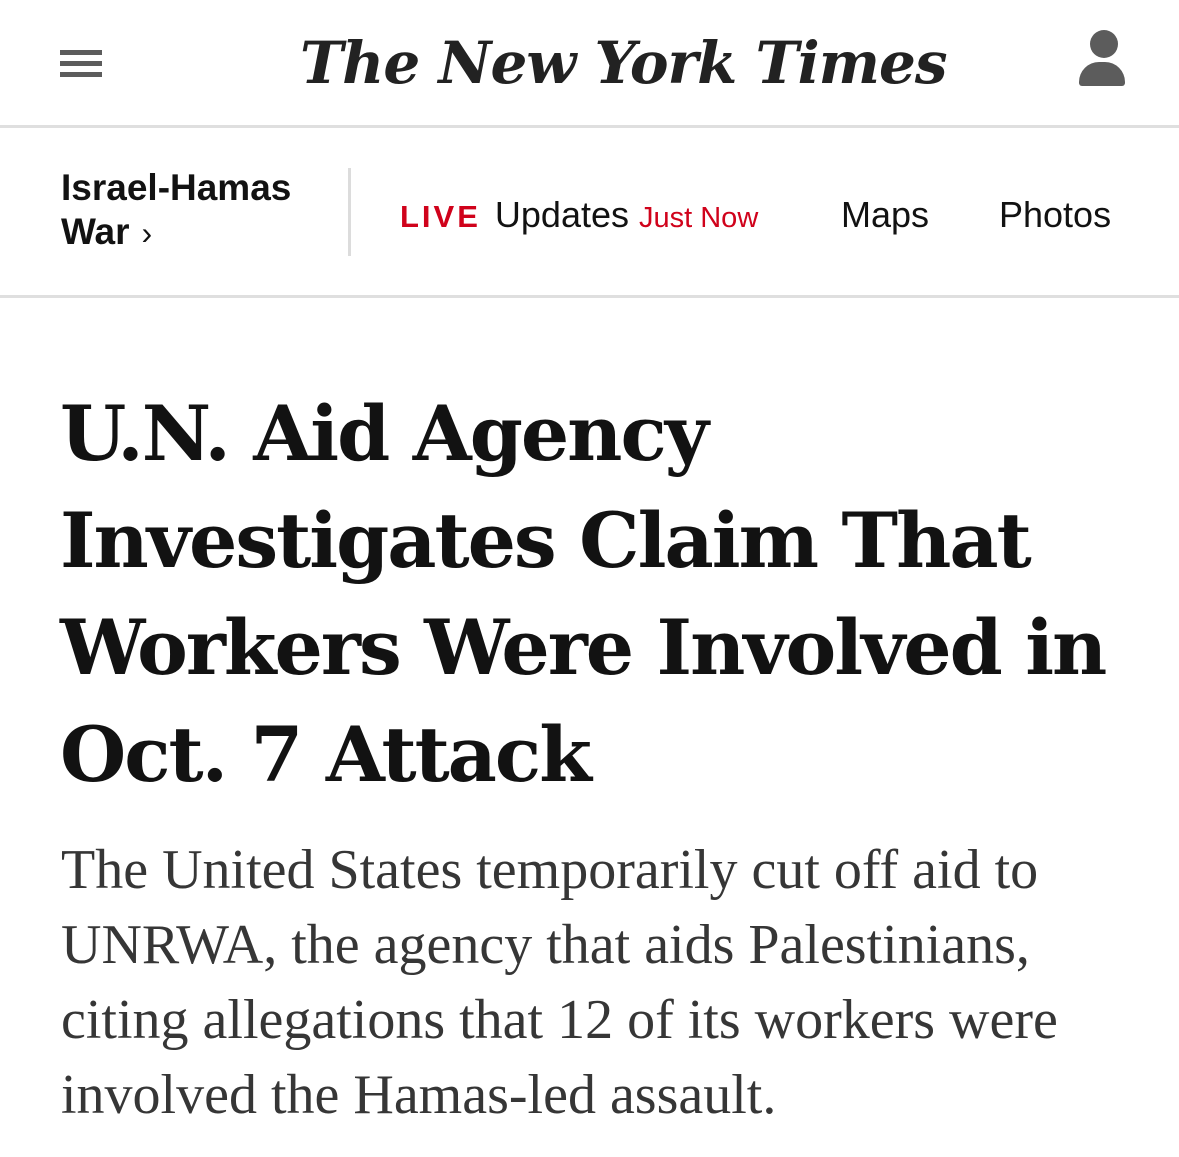 This screenshot has width=1179, height=1157. What do you see at coordinates (147, 233) in the screenshot?
I see `chevron-right-icon: ›` at bounding box center [147, 233].